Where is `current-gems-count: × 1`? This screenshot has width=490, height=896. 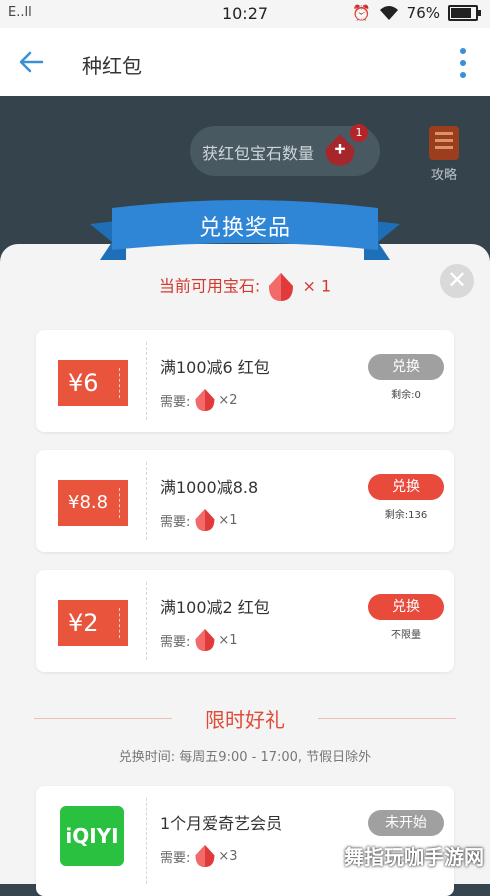
current-gems-count: × 1 is located at coordinates (317, 286).